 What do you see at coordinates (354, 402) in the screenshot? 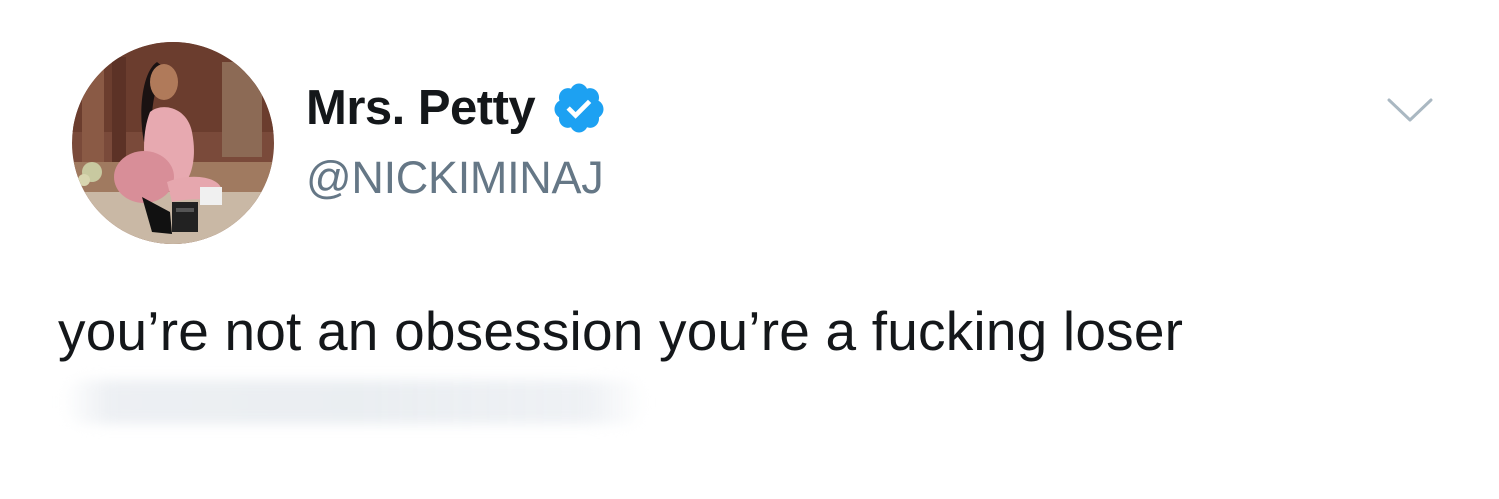
I see `blurred-content` at bounding box center [354, 402].